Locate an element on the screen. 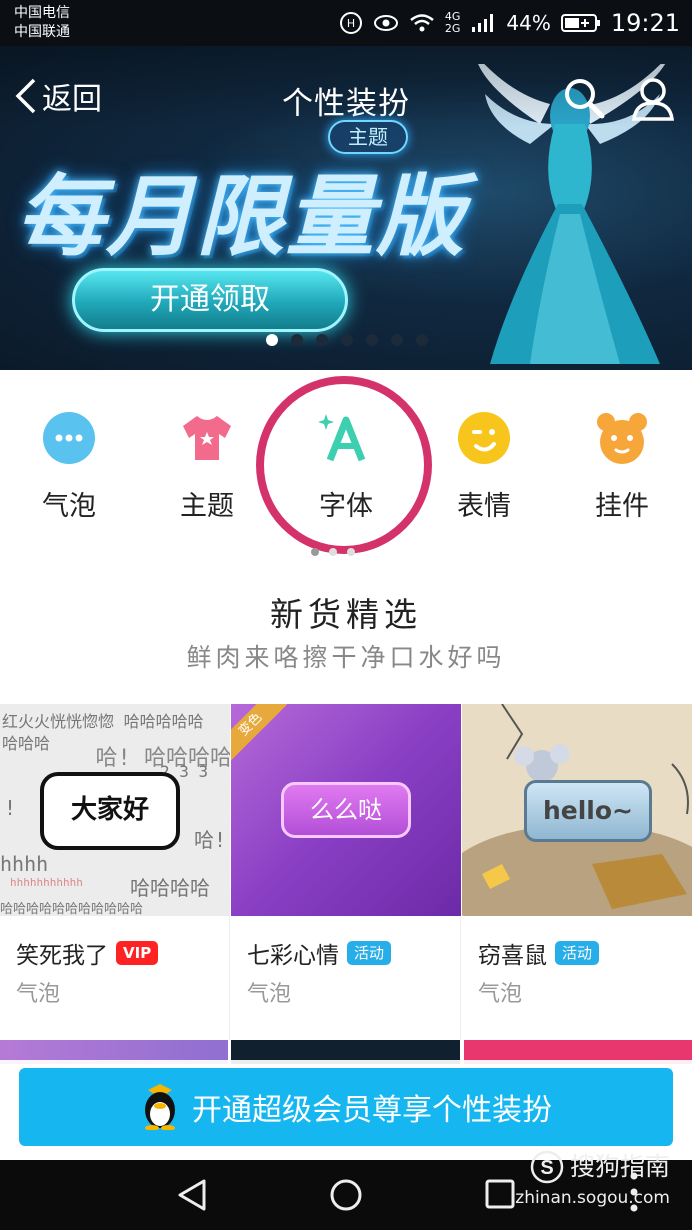  category-label: 挂件 is located at coordinates (622, 506).